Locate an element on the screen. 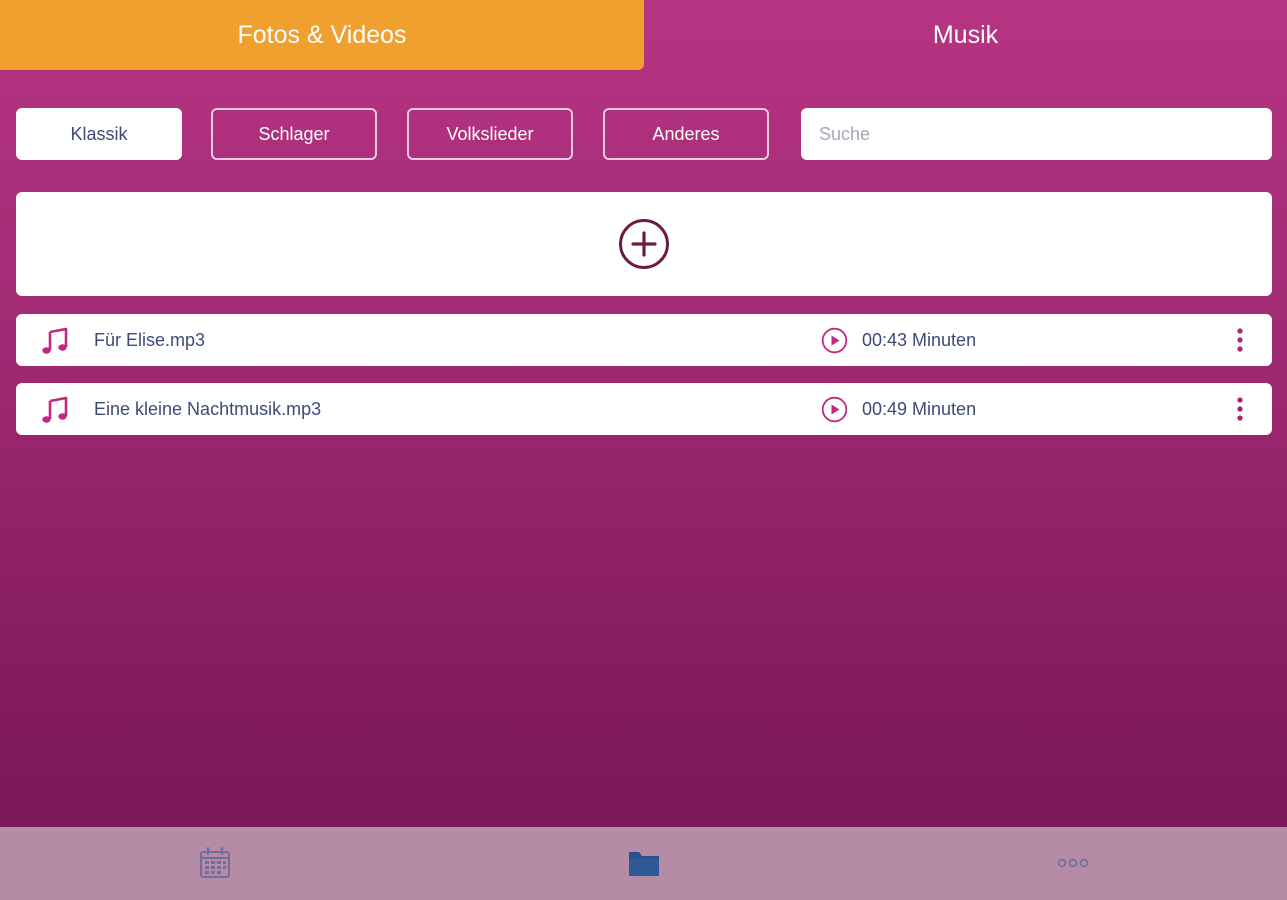  folder-icon is located at coordinates (644, 864).